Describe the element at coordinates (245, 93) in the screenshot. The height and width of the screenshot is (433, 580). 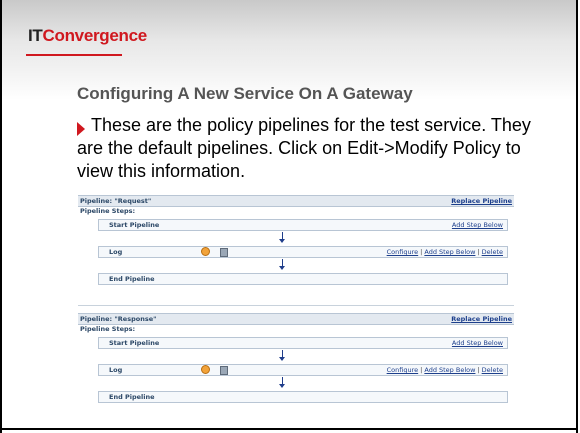
I see `slide-title: Configuring A New Service On A Gateway` at that location.